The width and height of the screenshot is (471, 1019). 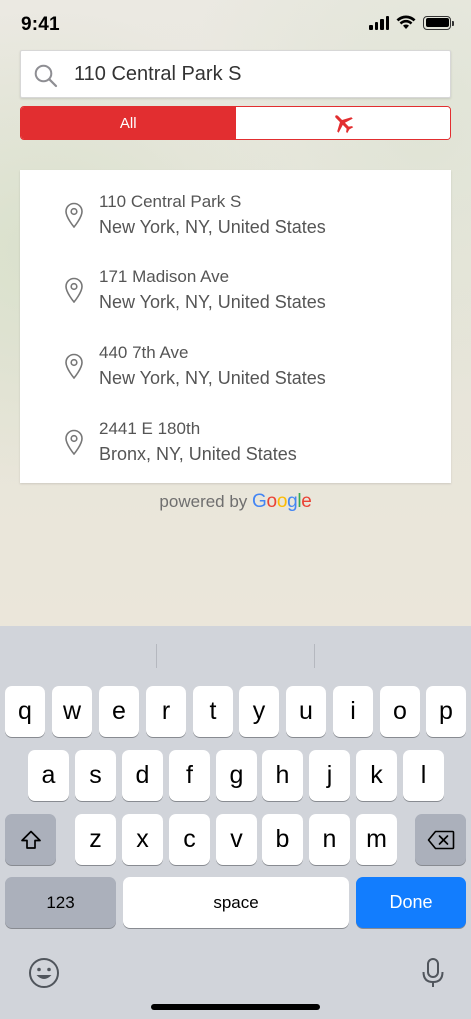 What do you see at coordinates (142, 775) in the screenshot?
I see `key-d: d` at bounding box center [142, 775].